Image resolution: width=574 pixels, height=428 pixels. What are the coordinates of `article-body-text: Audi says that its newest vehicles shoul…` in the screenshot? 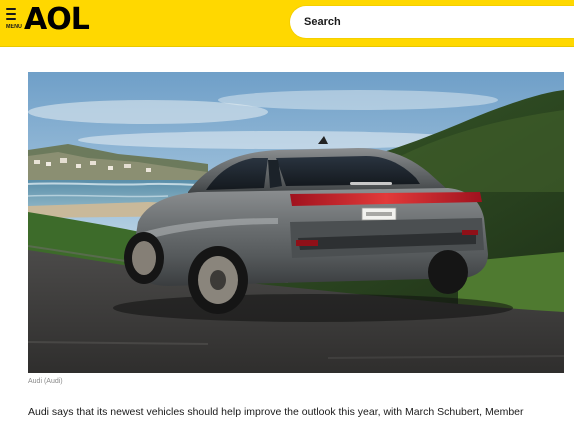 It's located at (276, 412).